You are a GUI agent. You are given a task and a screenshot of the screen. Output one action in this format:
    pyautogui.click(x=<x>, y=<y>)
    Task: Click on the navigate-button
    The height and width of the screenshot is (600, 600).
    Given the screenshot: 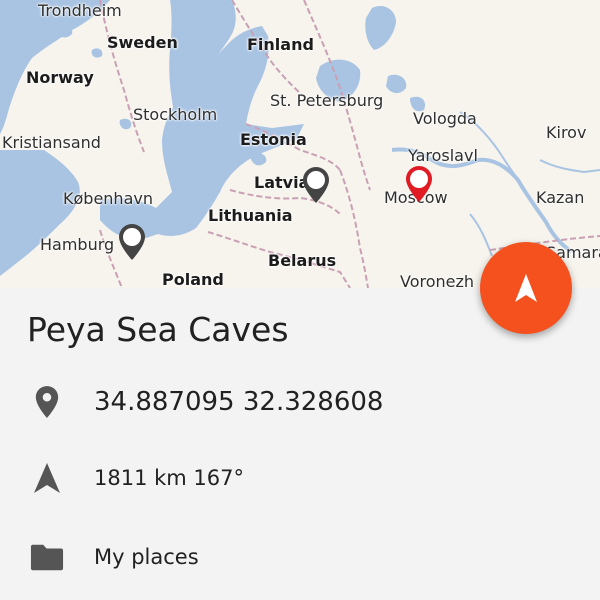 What is the action you would take?
    pyautogui.click(x=526, y=288)
    